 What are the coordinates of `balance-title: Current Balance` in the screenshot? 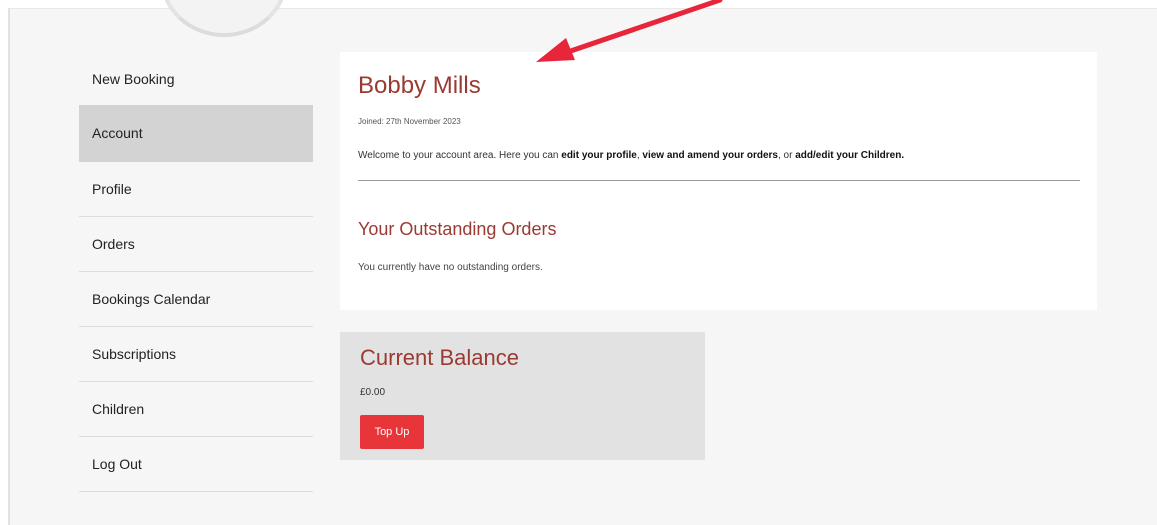 It's located at (439, 357).